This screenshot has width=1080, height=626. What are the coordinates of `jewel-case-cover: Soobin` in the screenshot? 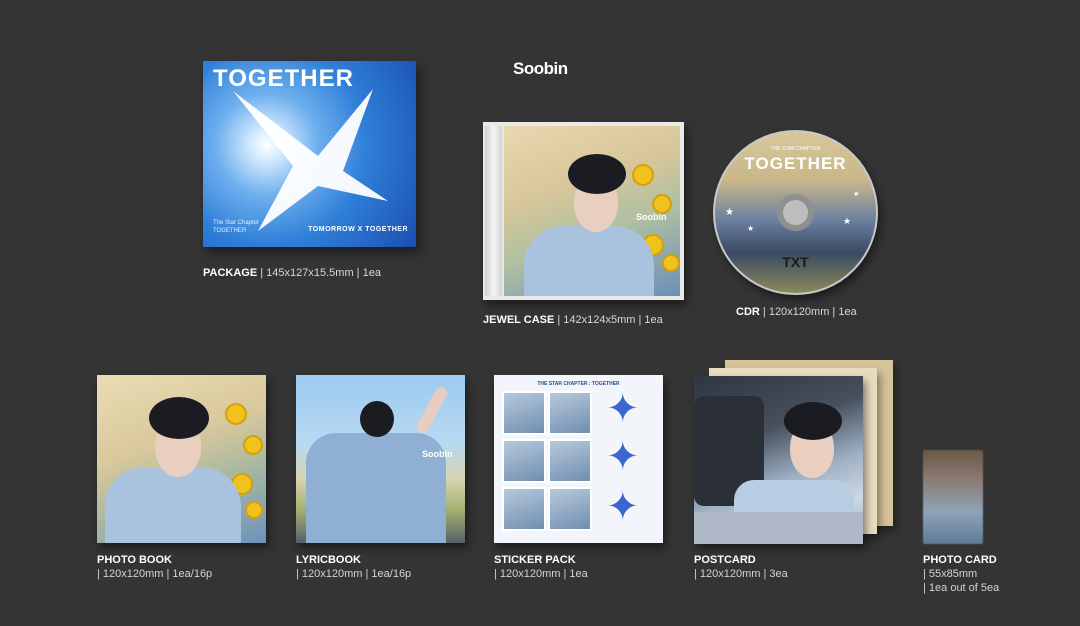 It's located at (592, 211).